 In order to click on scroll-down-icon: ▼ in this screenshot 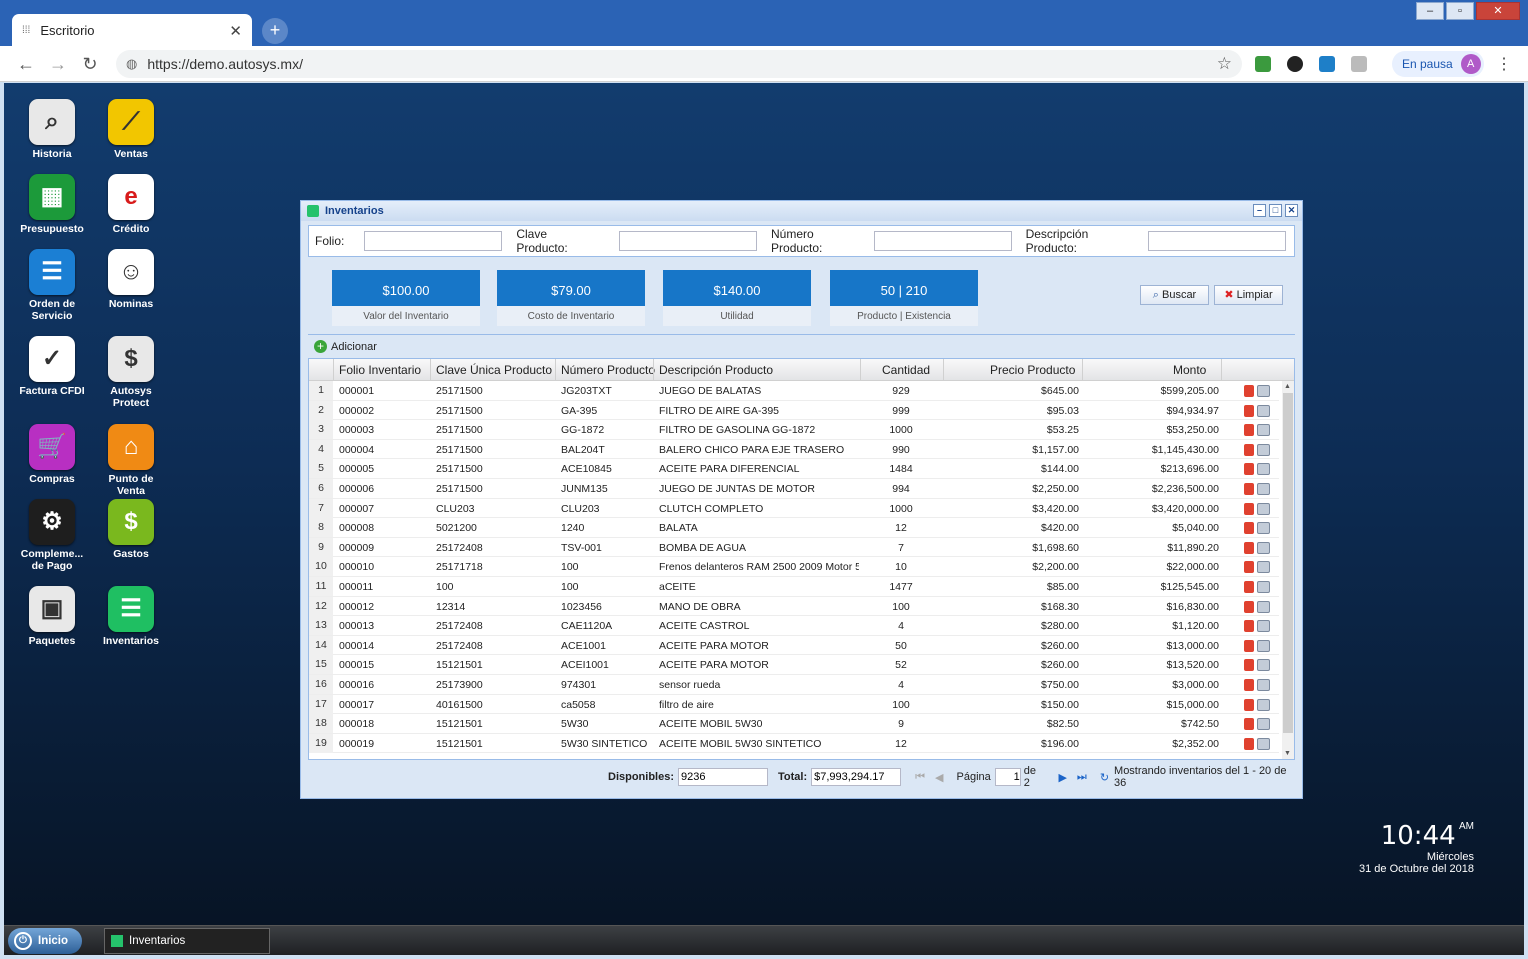, I will do `click(1287, 753)`.